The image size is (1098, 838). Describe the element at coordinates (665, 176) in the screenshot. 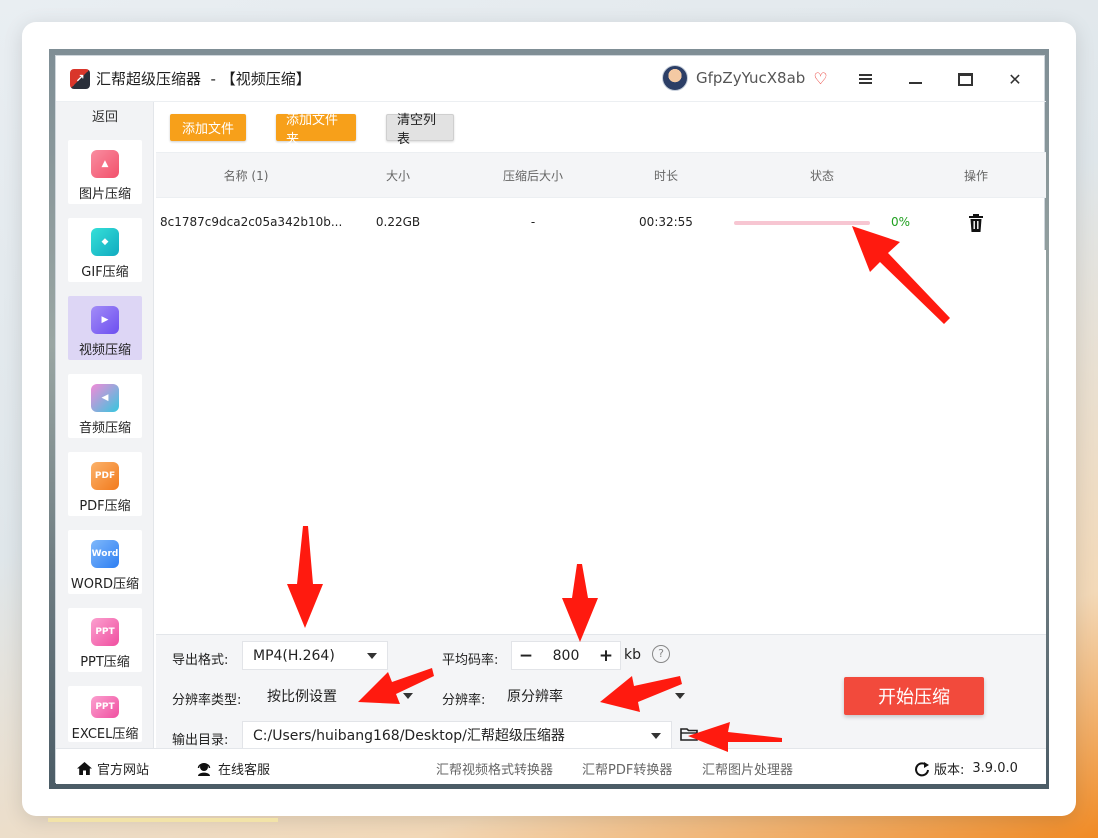

I see `column-duration: 时长` at that location.